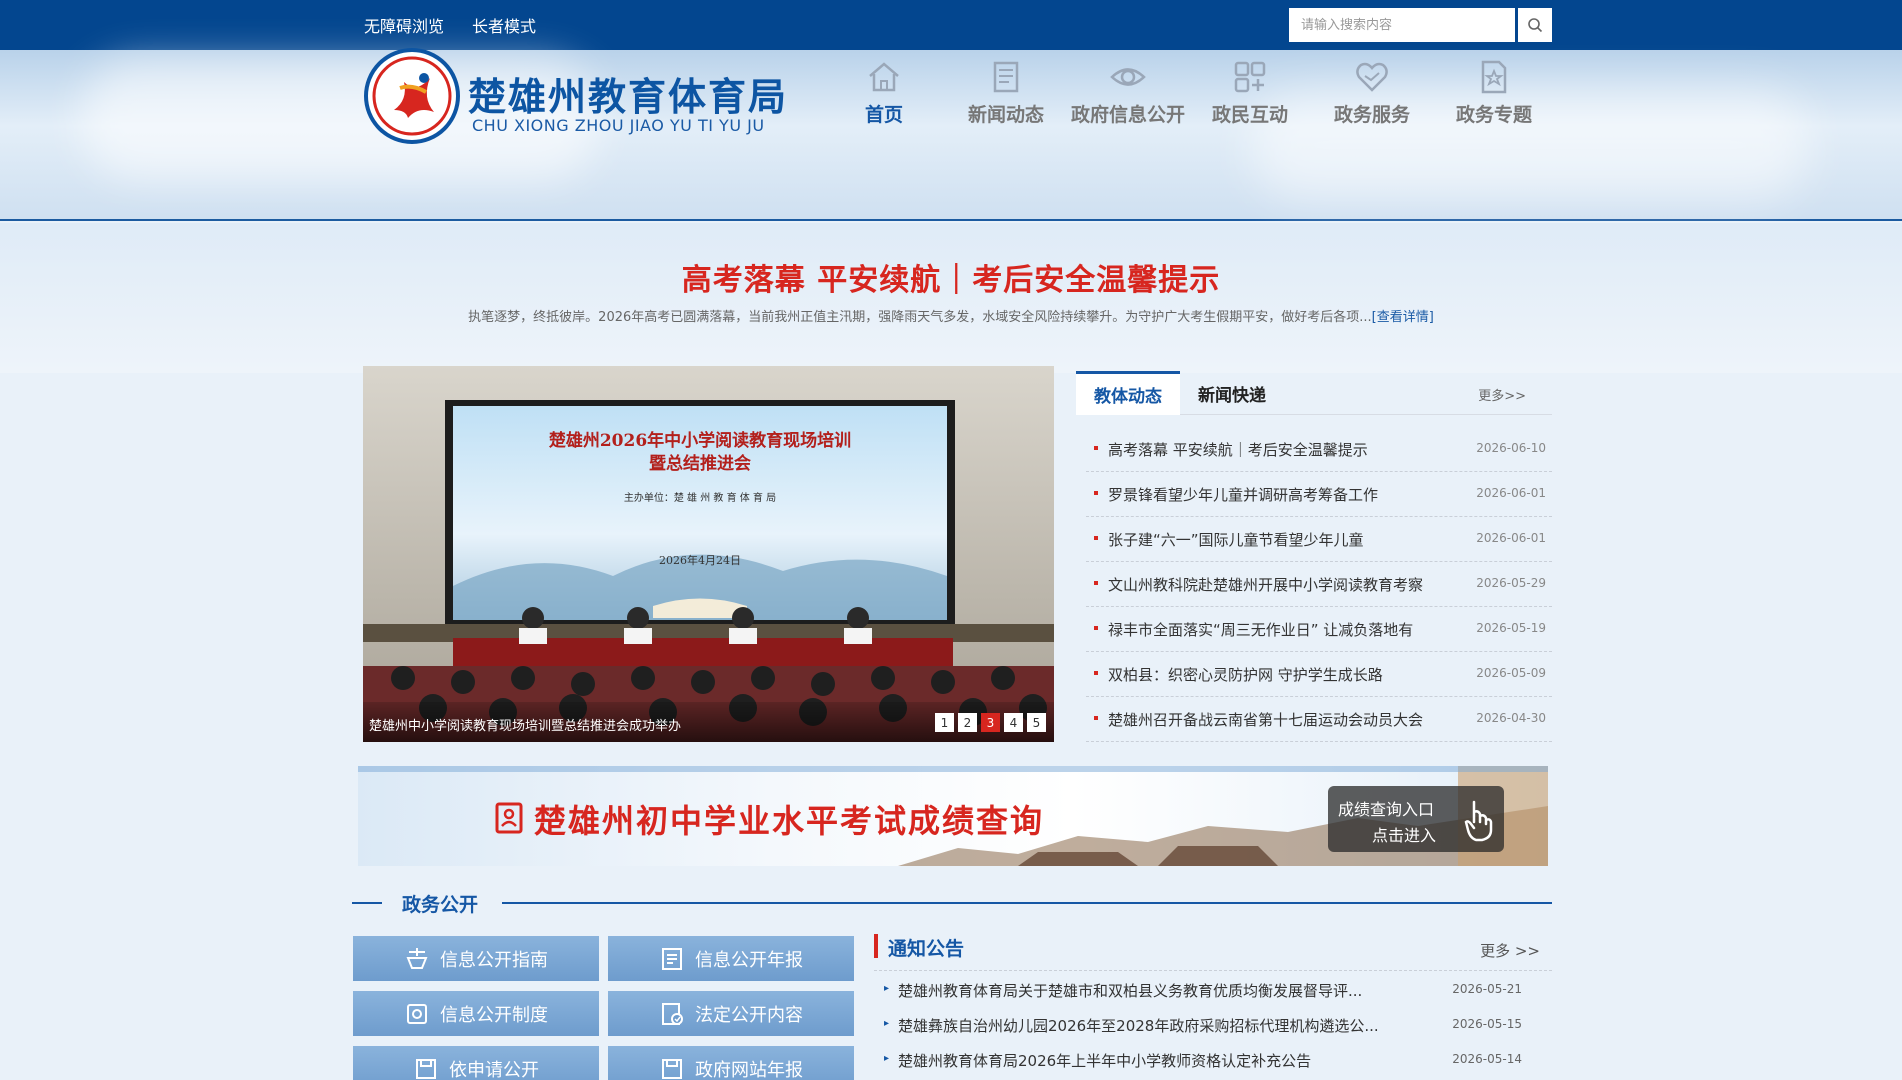 The image size is (1902, 1080). What do you see at coordinates (1478, 821) in the screenshot?
I see `pointer-hand-icon` at bounding box center [1478, 821].